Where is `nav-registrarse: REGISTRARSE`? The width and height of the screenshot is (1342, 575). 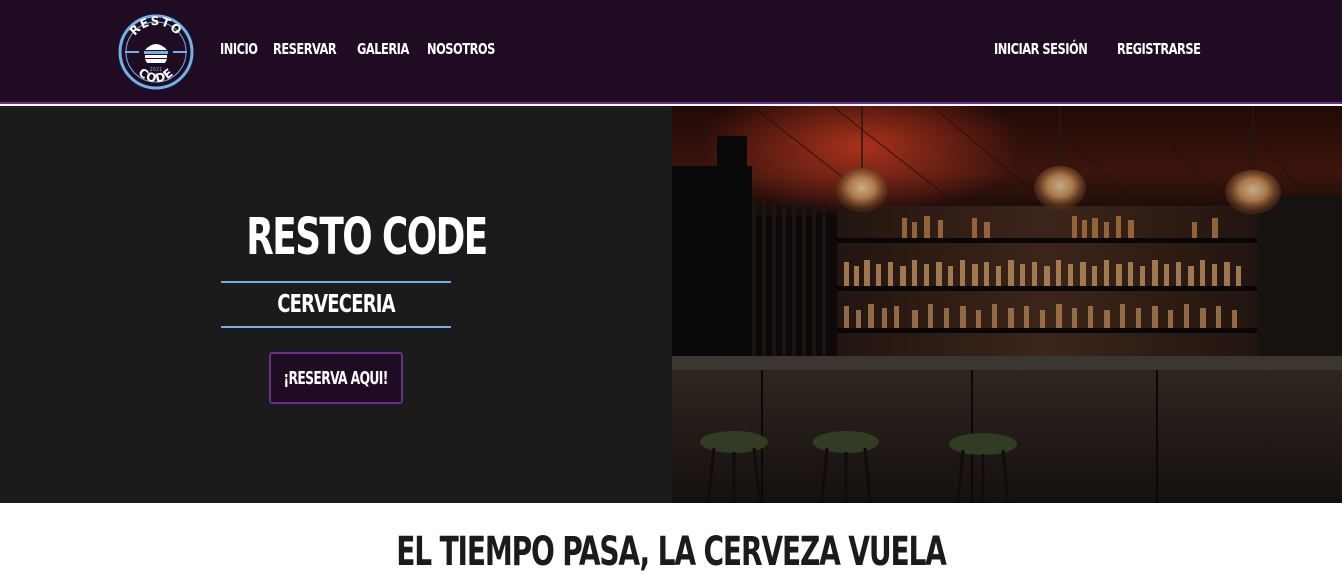
nav-registrarse: REGISTRARSE is located at coordinates (1159, 49).